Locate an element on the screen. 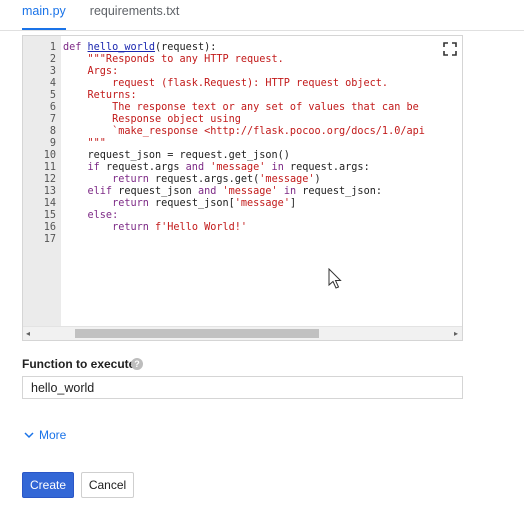 This screenshot has width=524, height=509. horizontal-scrollbar: ◂ ▸ is located at coordinates (242, 333).